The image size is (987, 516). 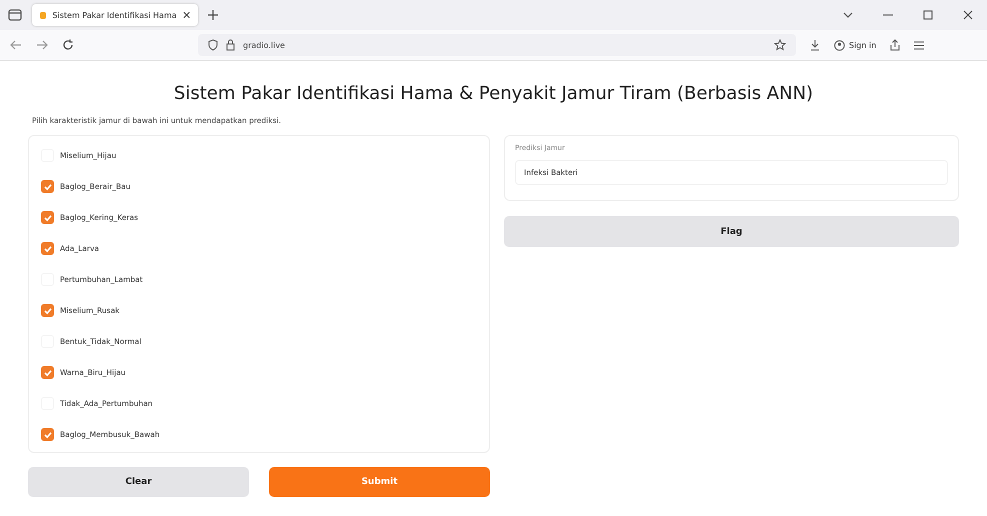 What do you see at coordinates (888, 15) in the screenshot?
I see `minimize-icon` at bounding box center [888, 15].